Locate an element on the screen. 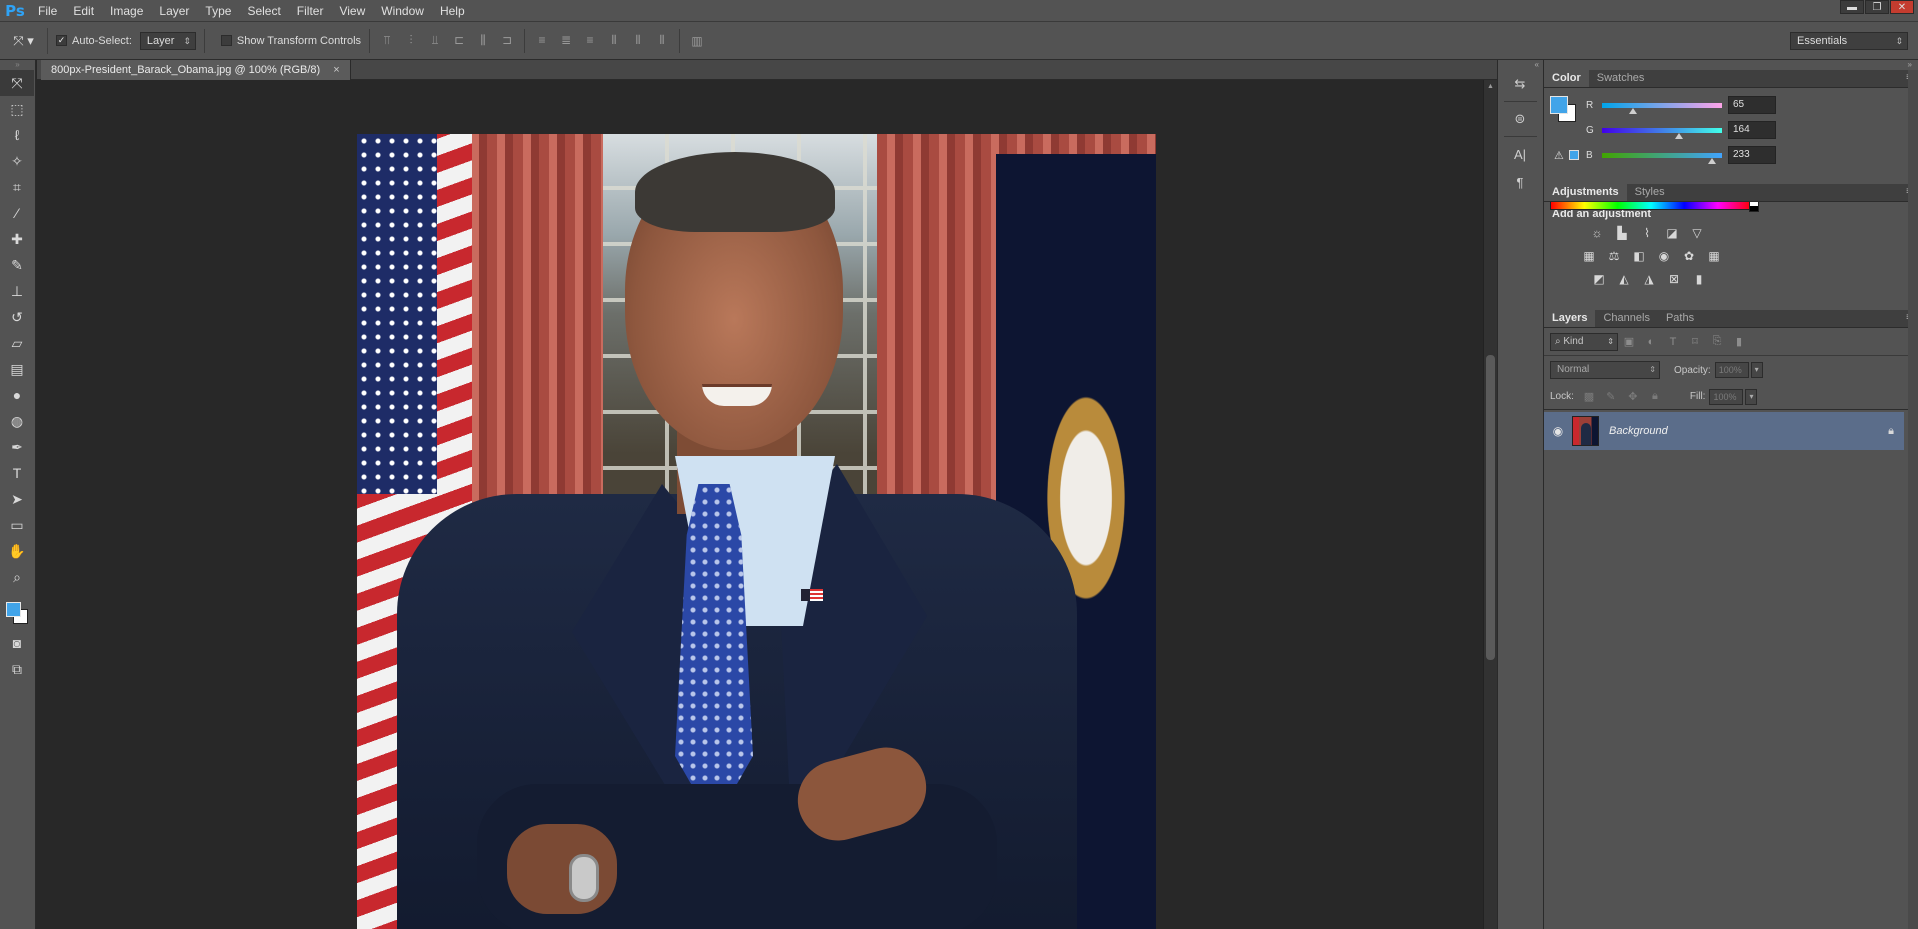 Image resolution: width=1918 pixels, height=929 pixels. tab-layers: Layers is located at coordinates (1570, 318).